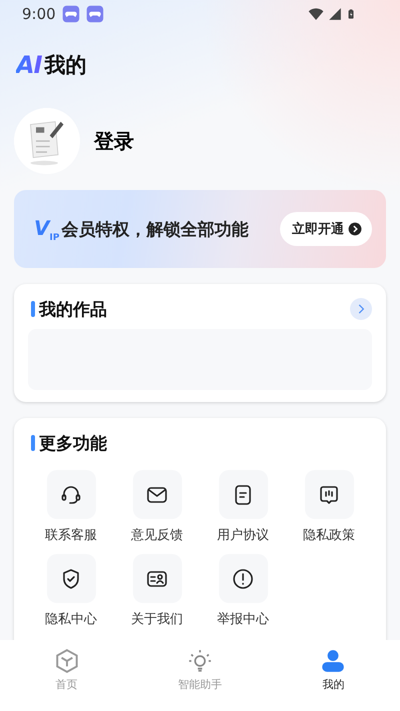  Describe the element at coordinates (71, 619) in the screenshot. I see `feature-label: 隐私中心` at that location.